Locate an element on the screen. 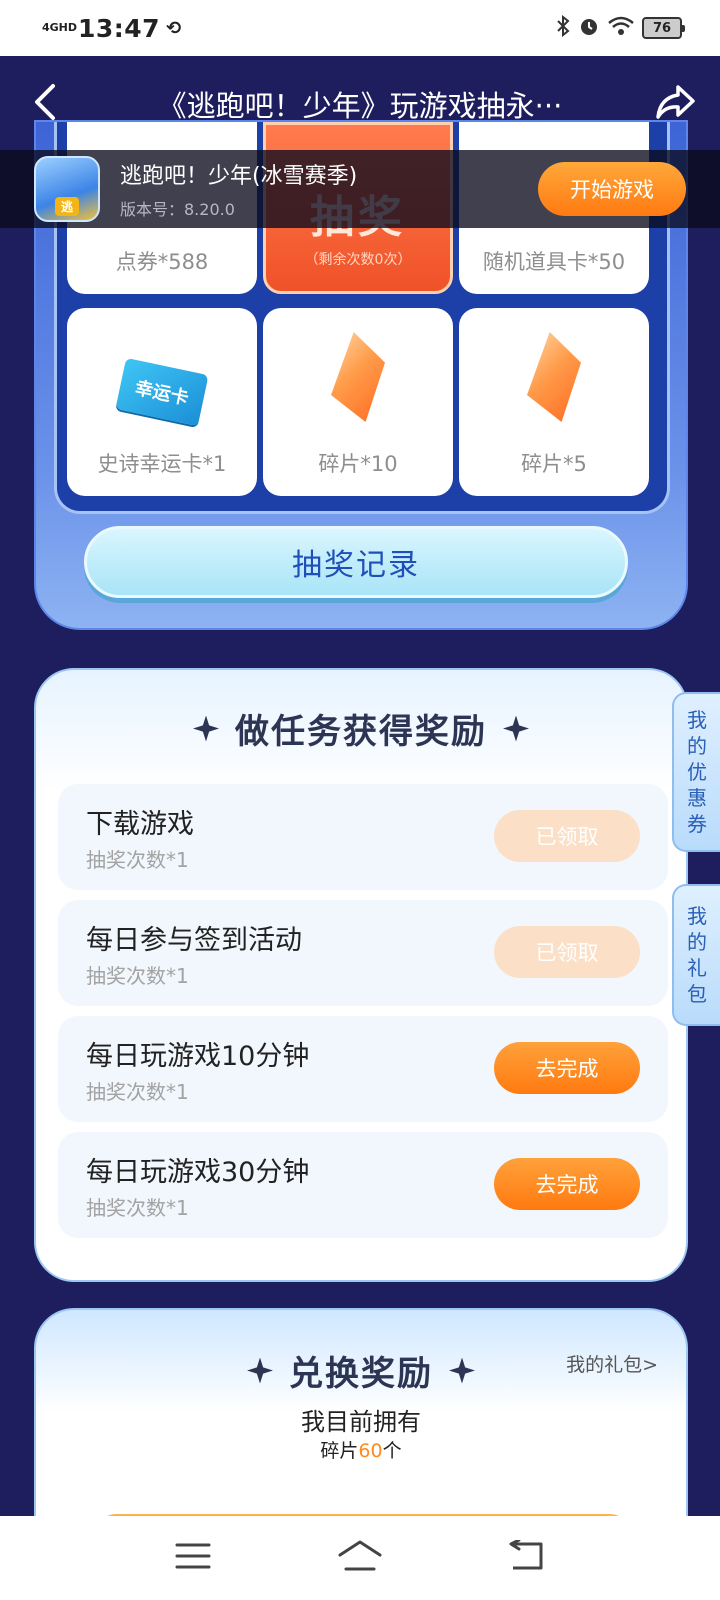 This screenshot has height=1600, width=720. game-version: 版本号：8.20.0 is located at coordinates (177, 209).